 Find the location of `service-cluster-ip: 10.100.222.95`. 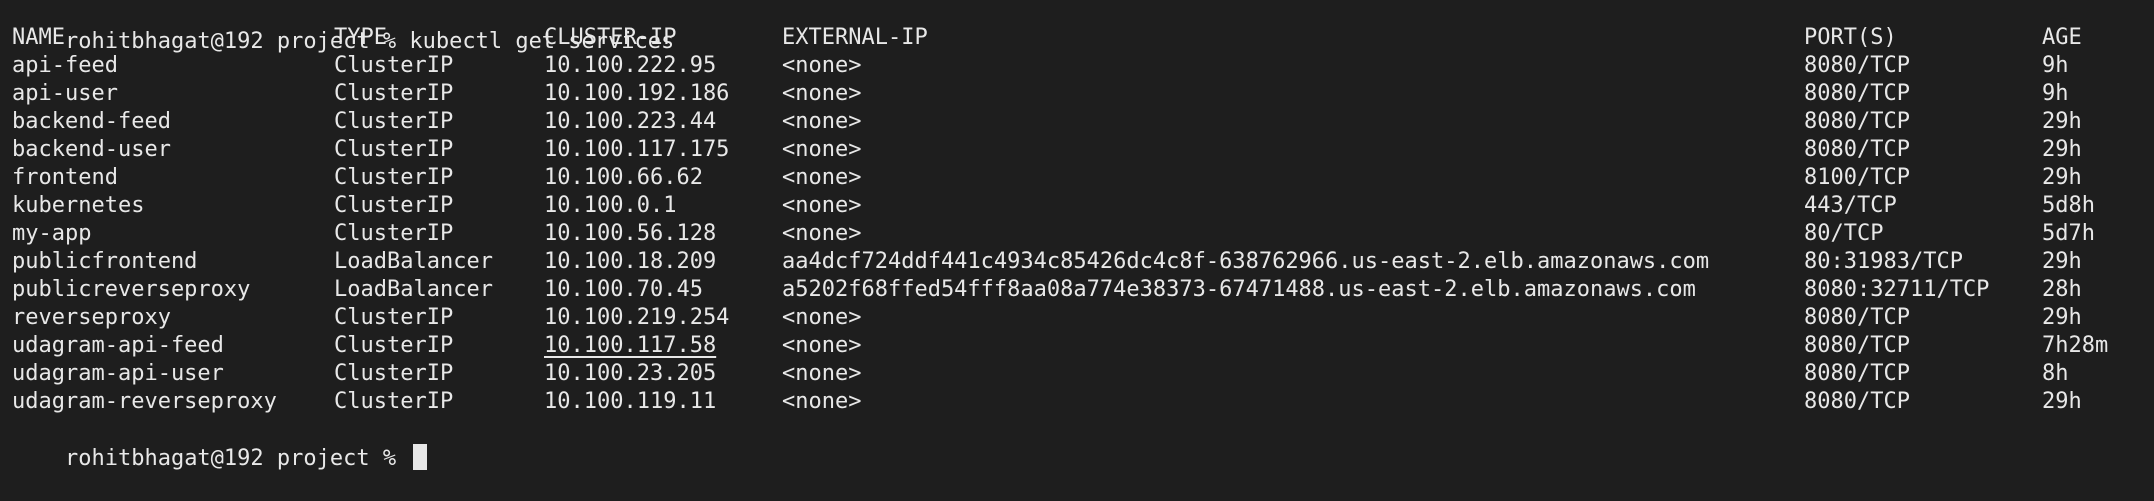

service-cluster-ip: 10.100.222.95 is located at coordinates (630, 65).